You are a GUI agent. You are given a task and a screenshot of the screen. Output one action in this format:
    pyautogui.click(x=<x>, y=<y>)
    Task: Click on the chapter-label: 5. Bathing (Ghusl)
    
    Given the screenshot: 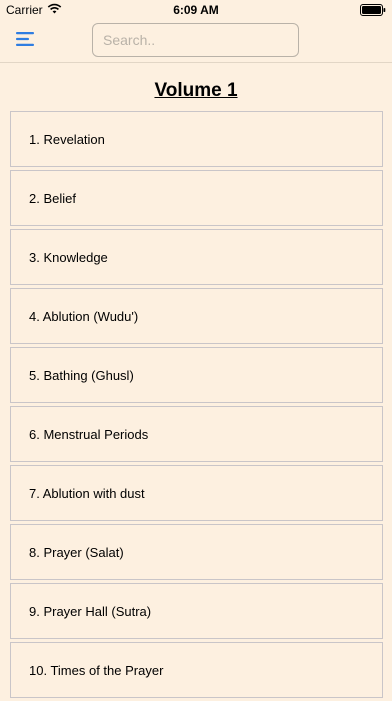 What is the action you would take?
    pyautogui.click(x=81, y=375)
    